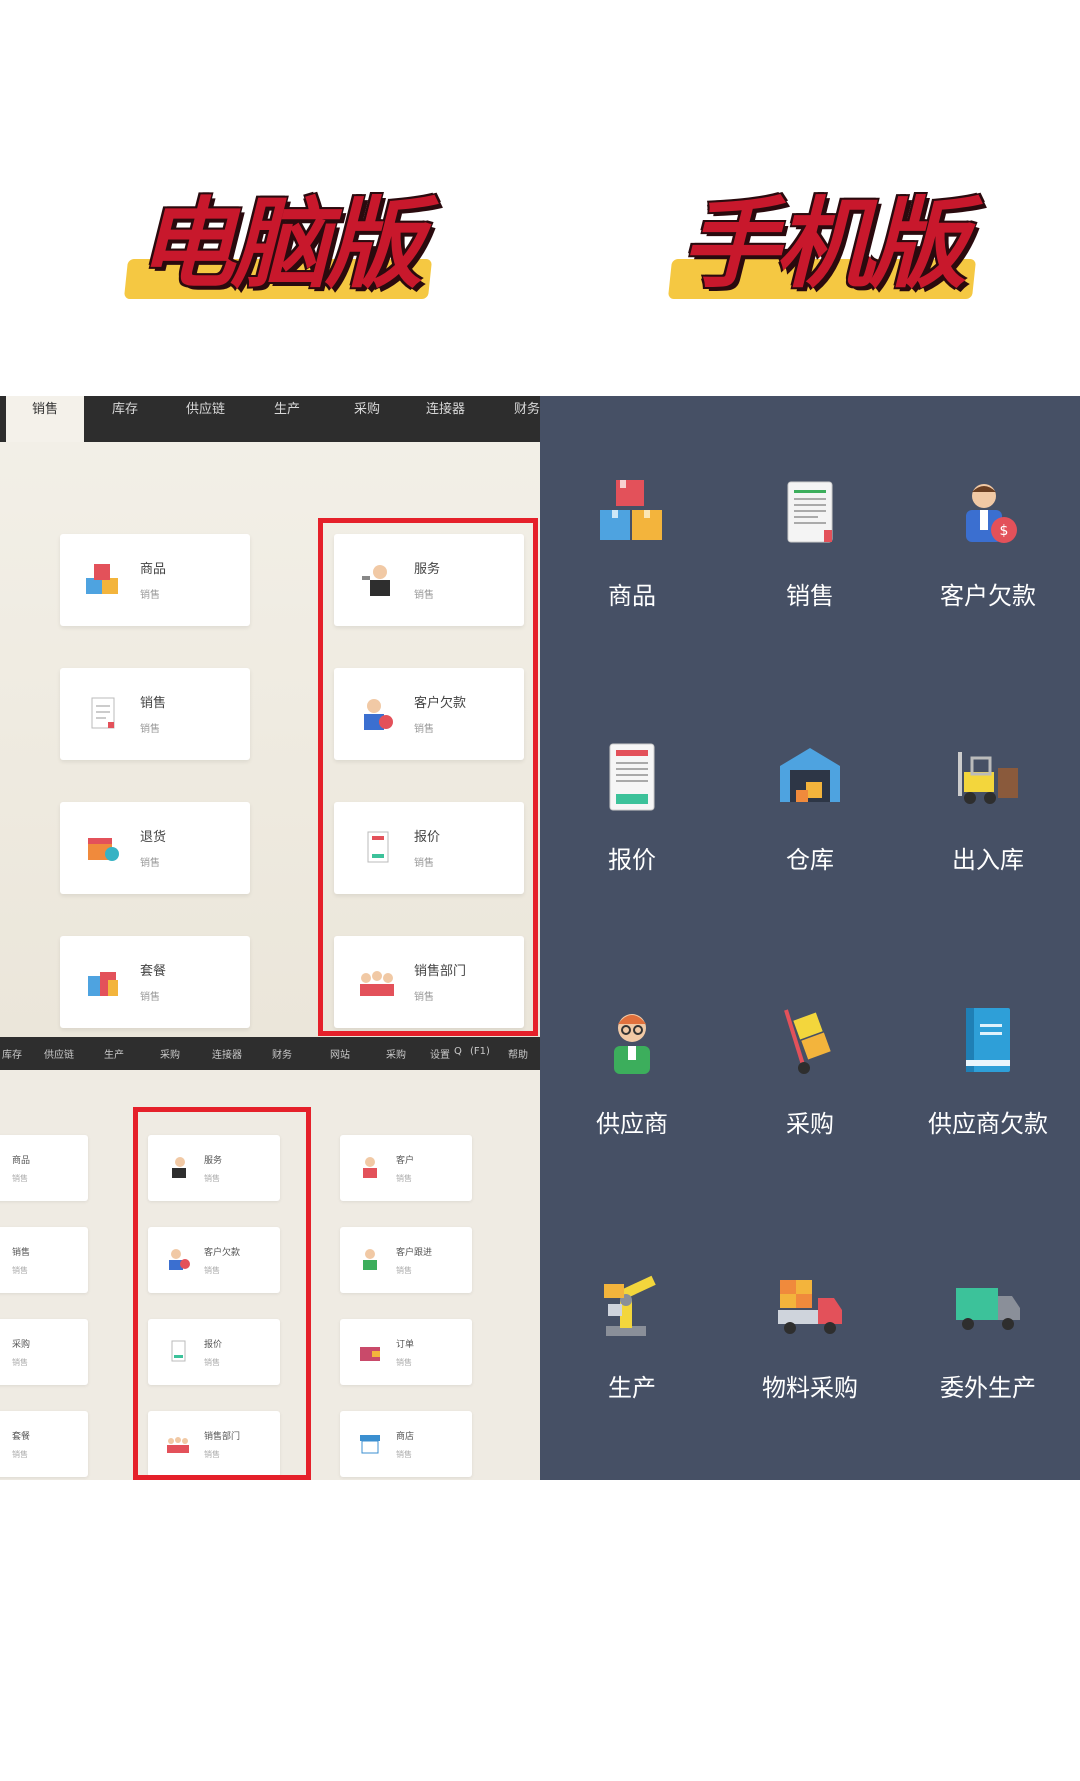  I want to click on mobile-item-material-purchase: 物料采购, so click(810, 1370).